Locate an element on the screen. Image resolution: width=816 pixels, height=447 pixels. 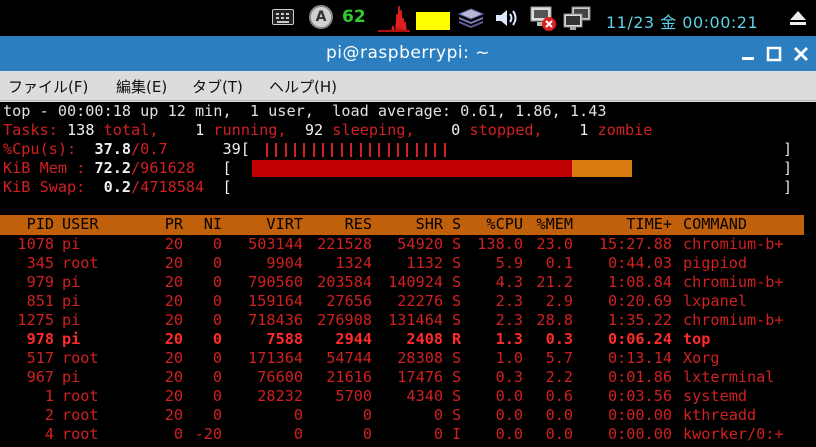
cell-res: 21616 is located at coordinates (349, 377).